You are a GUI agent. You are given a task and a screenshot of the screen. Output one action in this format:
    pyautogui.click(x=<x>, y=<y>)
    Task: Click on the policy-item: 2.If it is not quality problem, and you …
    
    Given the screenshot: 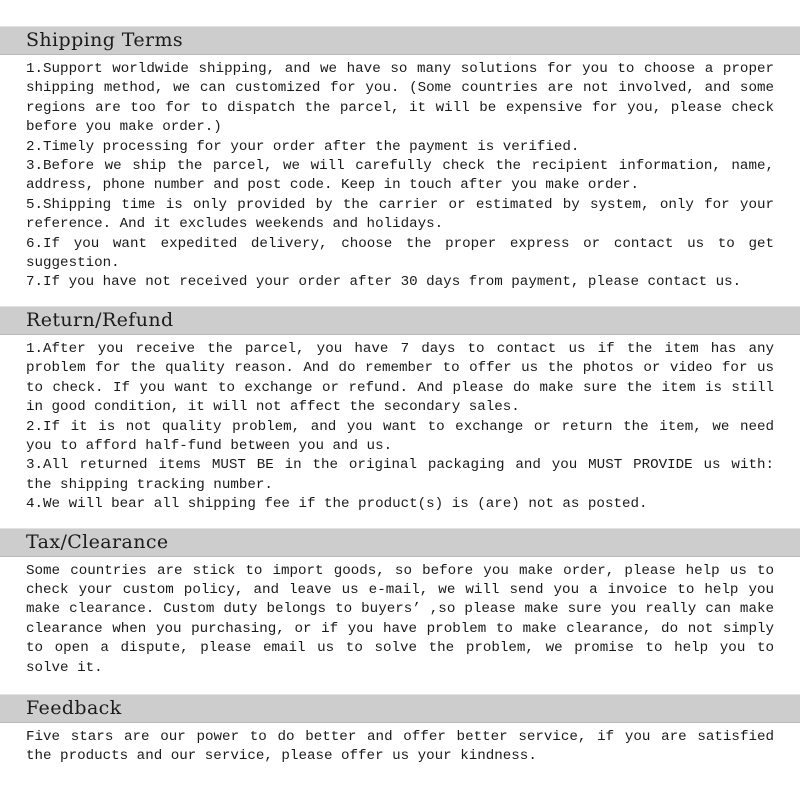 What is the action you would take?
    pyautogui.click(x=400, y=436)
    